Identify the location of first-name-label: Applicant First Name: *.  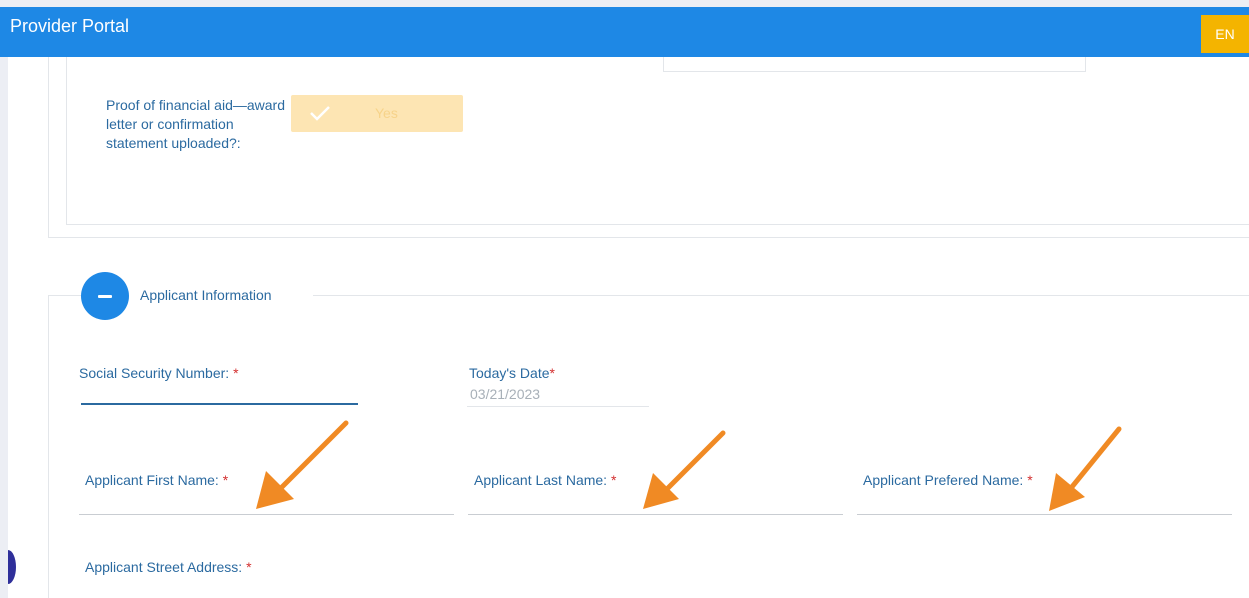
(157, 480).